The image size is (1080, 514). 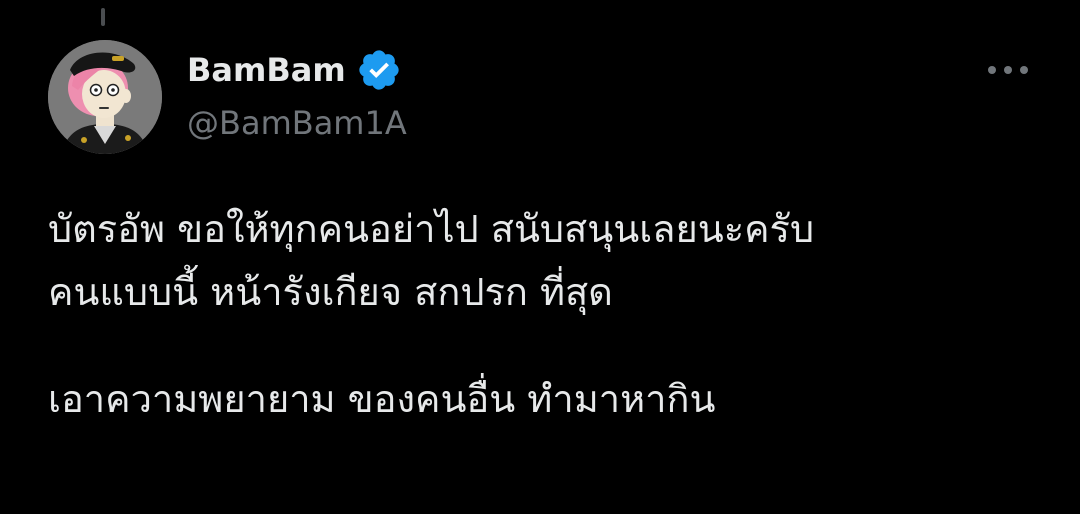 I want to click on author-avatar, so click(x=105, y=97).